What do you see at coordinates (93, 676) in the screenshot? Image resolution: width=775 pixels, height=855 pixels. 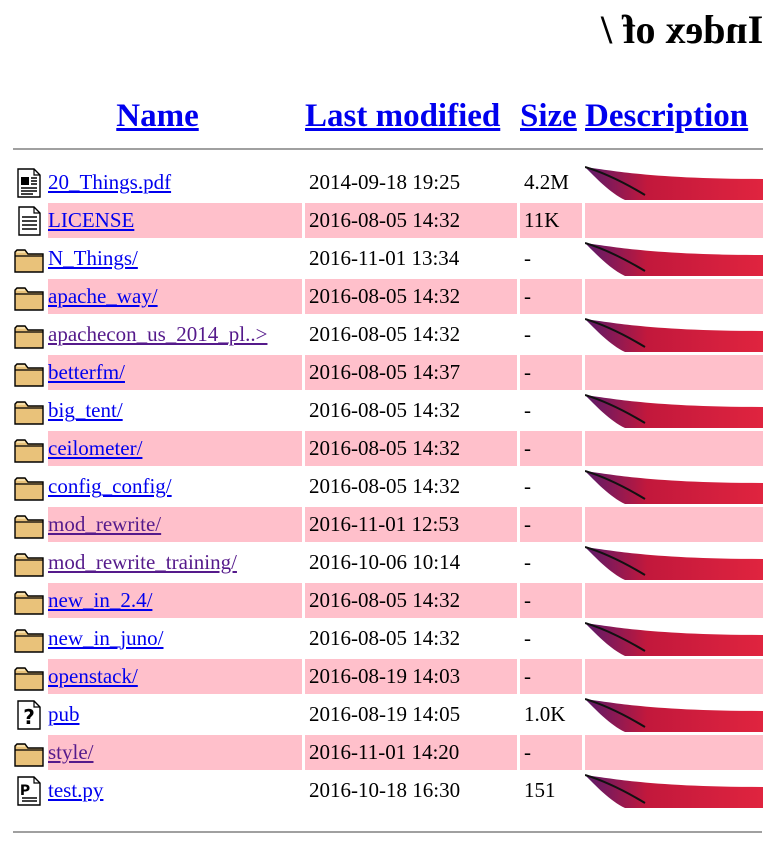 I see `file-link: openstack/` at bounding box center [93, 676].